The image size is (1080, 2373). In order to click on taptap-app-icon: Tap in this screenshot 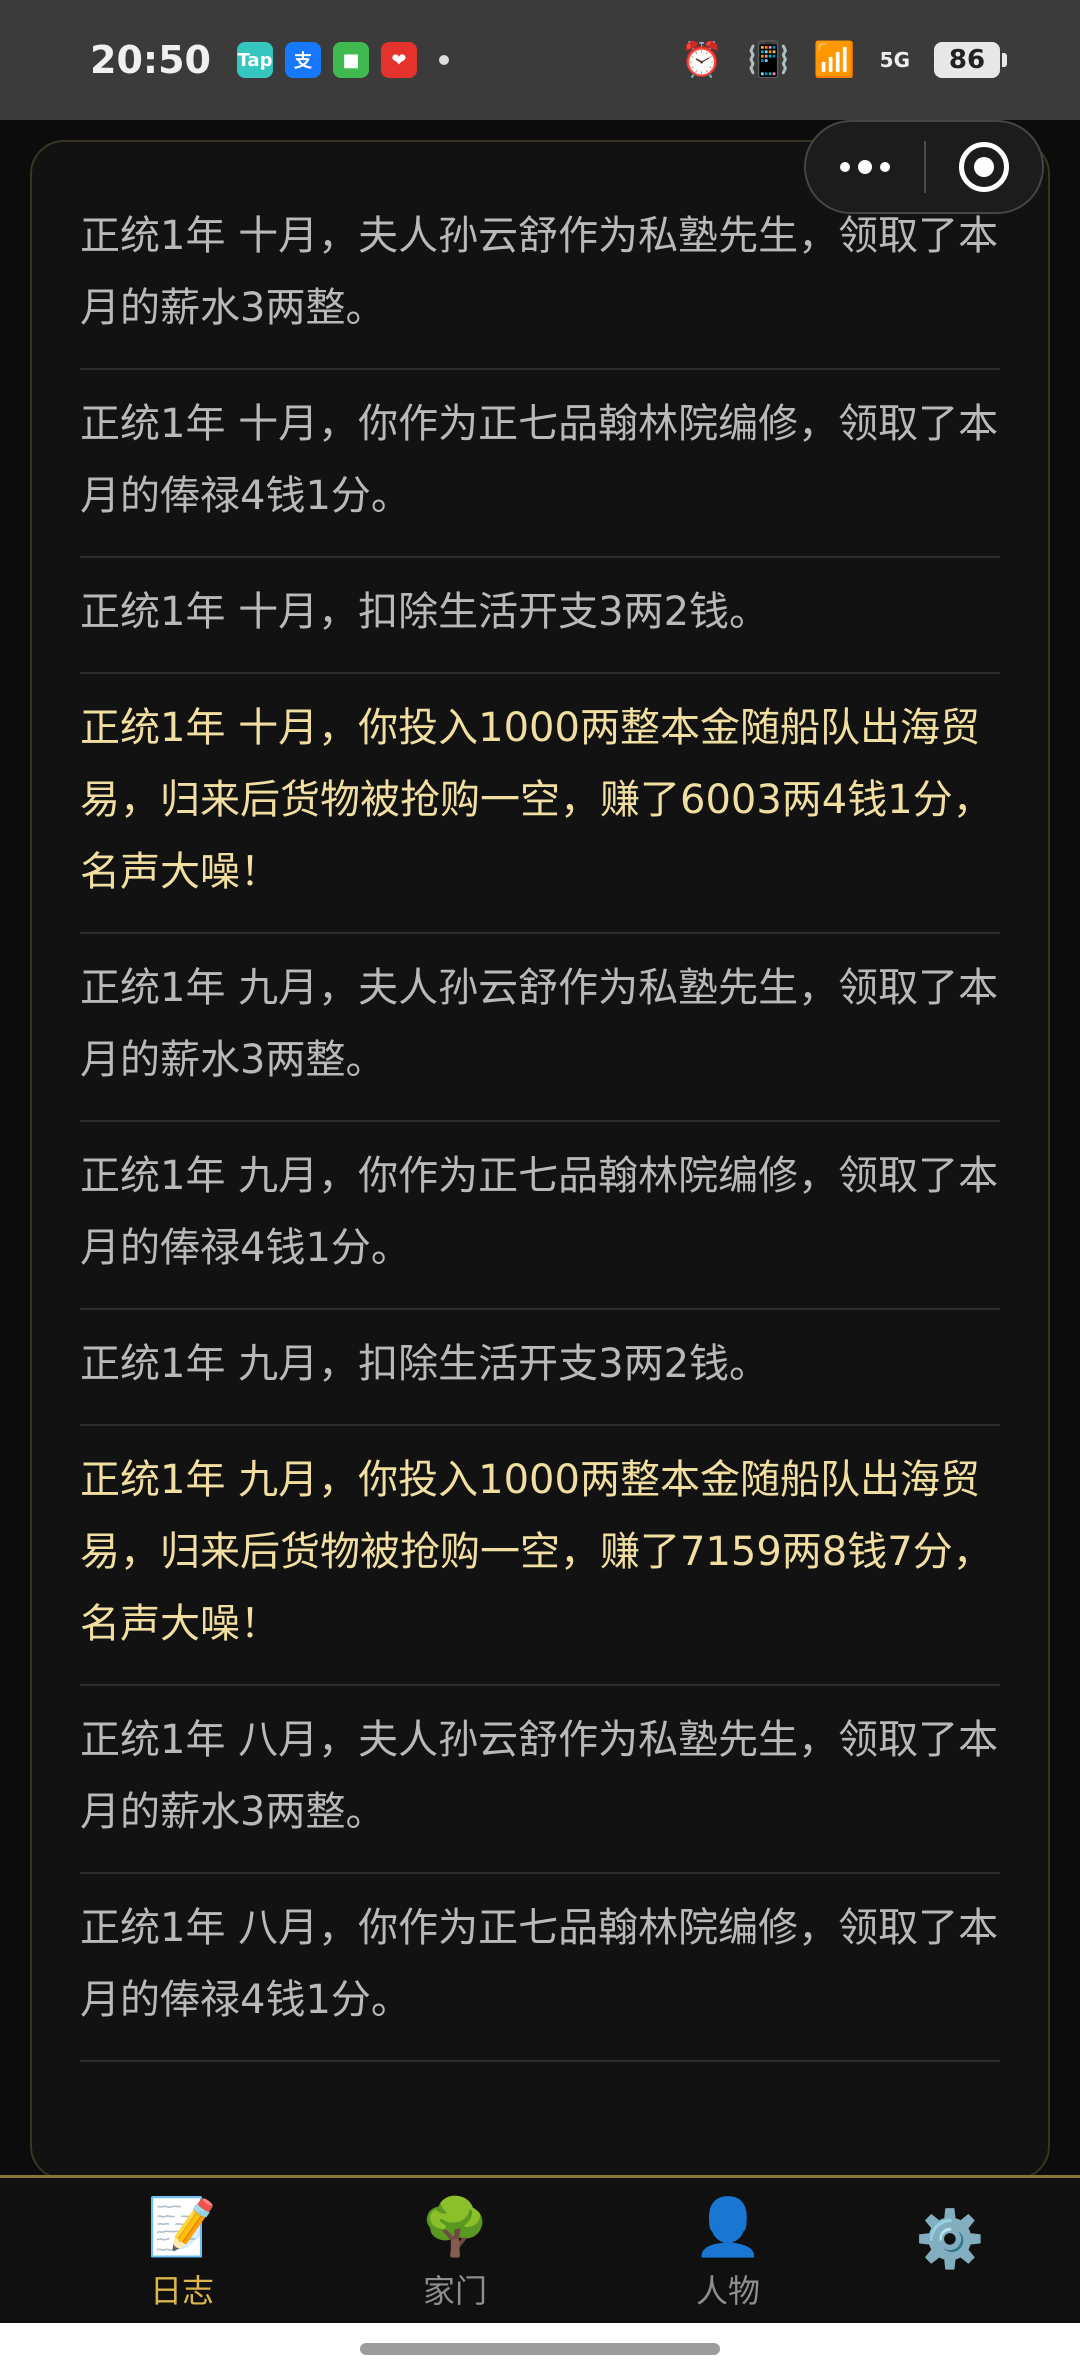, I will do `click(254, 60)`.